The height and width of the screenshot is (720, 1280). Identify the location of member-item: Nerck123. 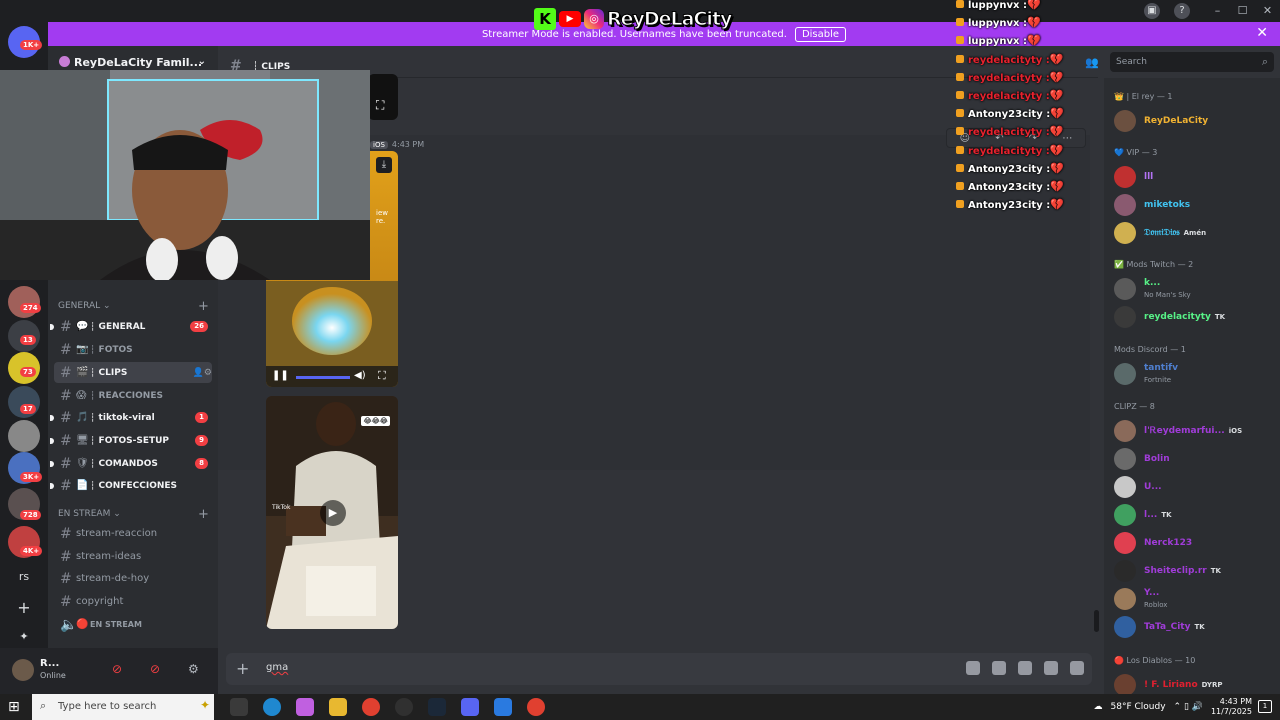
(1194, 543).